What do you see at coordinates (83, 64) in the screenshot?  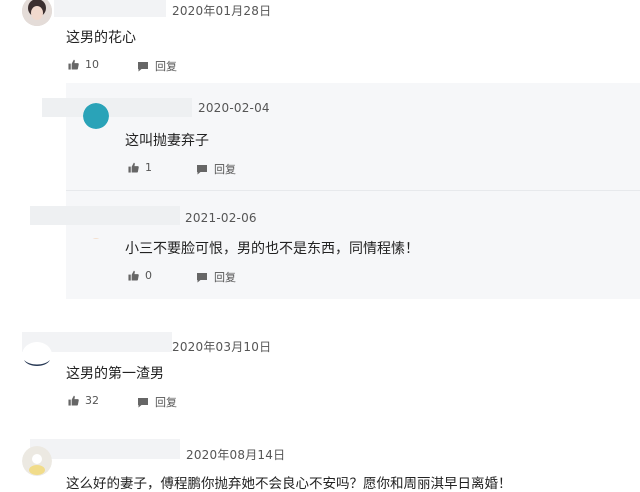 I see `like-button: 10` at bounding box center [83, 64].